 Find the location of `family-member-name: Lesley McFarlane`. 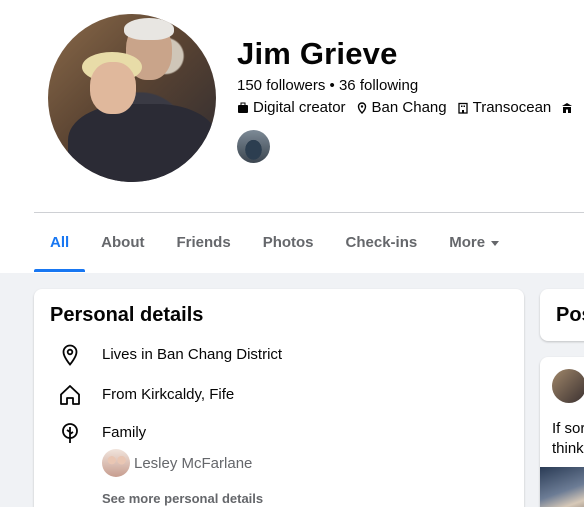

family-member-name: Lesley McFarlane is located at coordinates (193, 463).